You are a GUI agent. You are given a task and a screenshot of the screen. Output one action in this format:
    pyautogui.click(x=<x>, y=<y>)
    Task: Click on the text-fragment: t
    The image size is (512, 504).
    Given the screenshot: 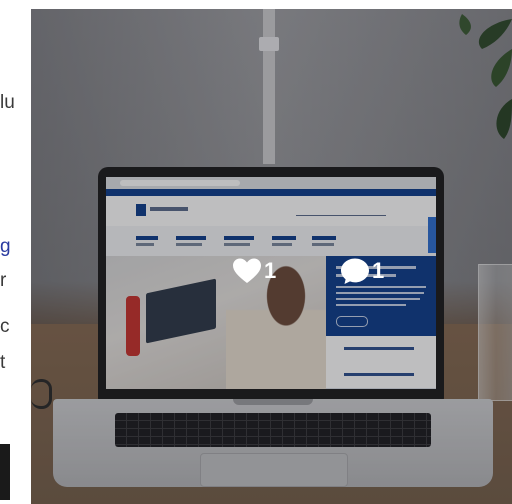 What is the action you would take?
    pyautogui.click(x=3, y=362)
    